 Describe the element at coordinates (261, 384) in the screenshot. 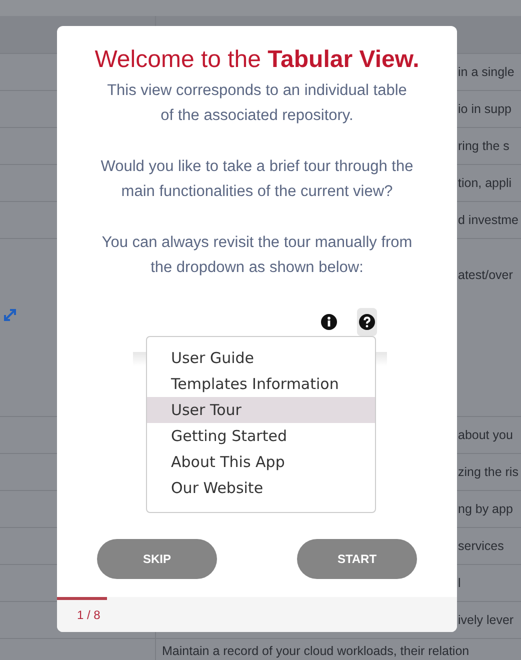

I see `menu-item: Templates Information` at that location.